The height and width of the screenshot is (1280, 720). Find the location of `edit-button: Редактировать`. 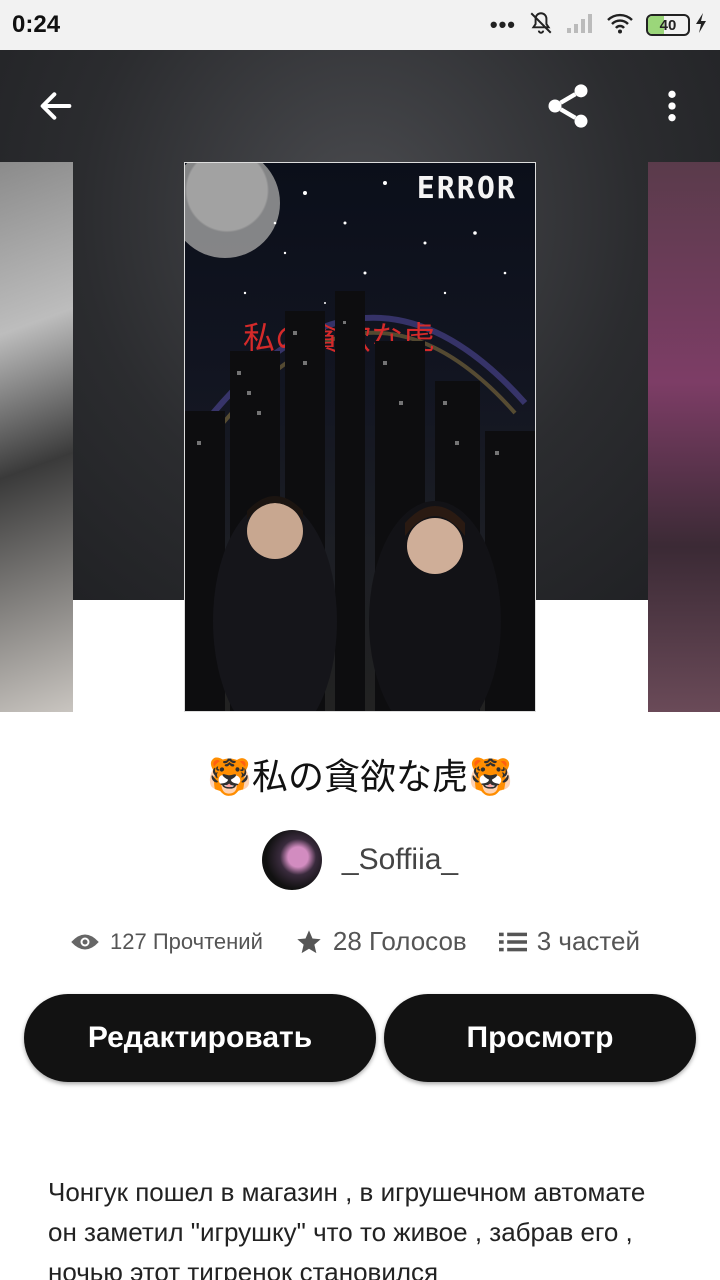

edit-button: Редактировать is located at coordinates (200, 1038).